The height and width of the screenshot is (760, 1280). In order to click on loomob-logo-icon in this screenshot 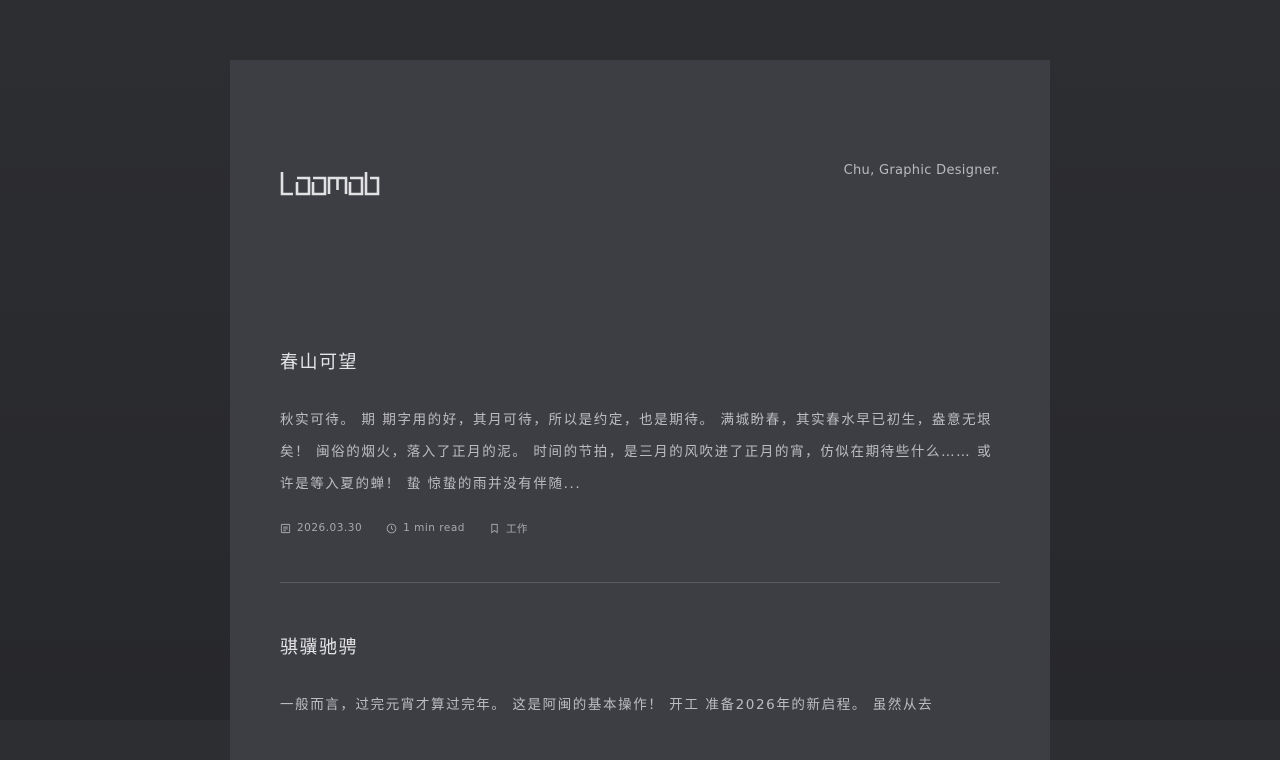, I will do `click(330, 183)`.